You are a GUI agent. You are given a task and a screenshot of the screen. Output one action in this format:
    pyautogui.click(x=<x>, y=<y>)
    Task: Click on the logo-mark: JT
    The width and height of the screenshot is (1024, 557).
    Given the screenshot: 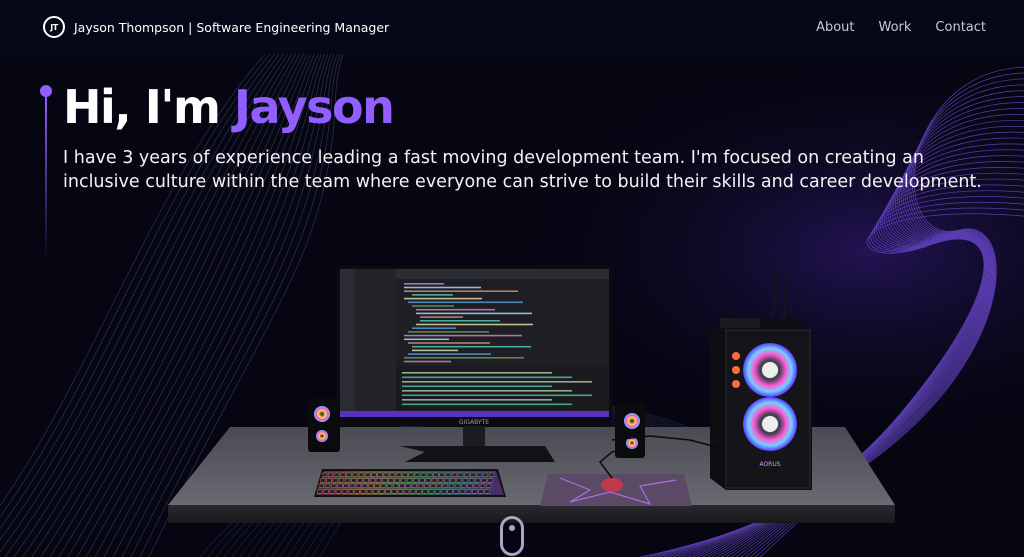 What is the action you would take?
    pyautogui.click(x=54, y=27)
    